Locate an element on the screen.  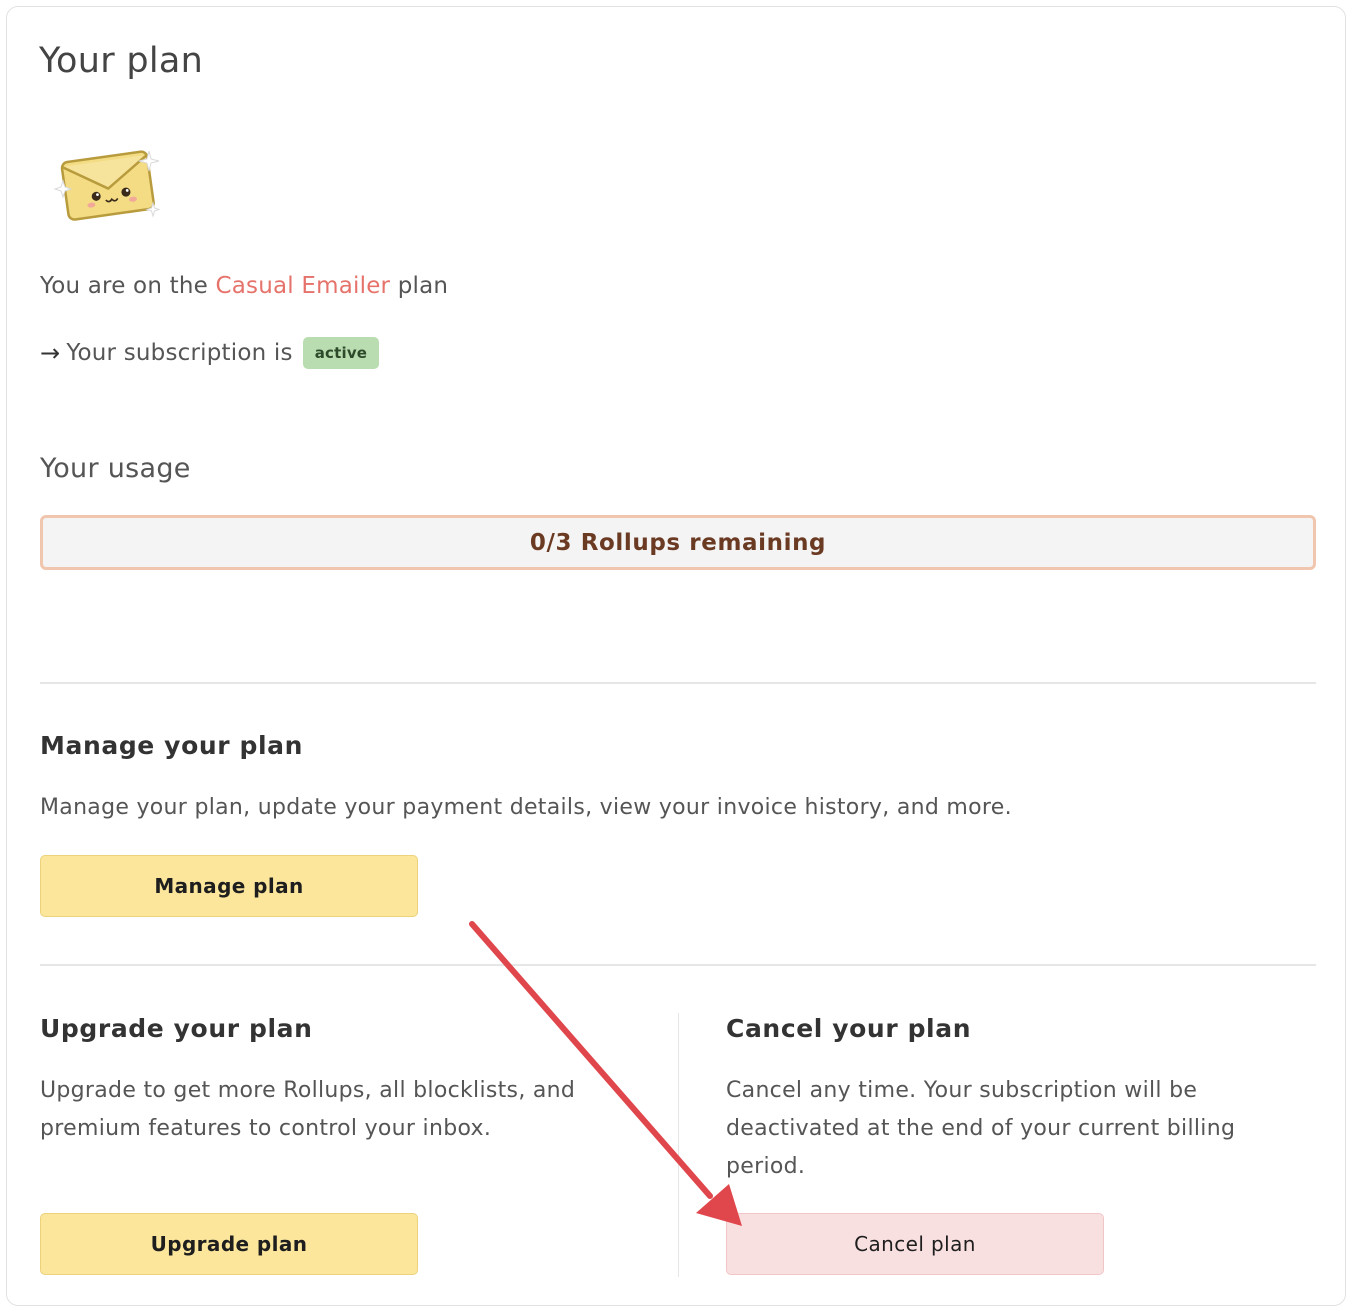
plan-prefix: You are on the is located at coordinates (124, 286).